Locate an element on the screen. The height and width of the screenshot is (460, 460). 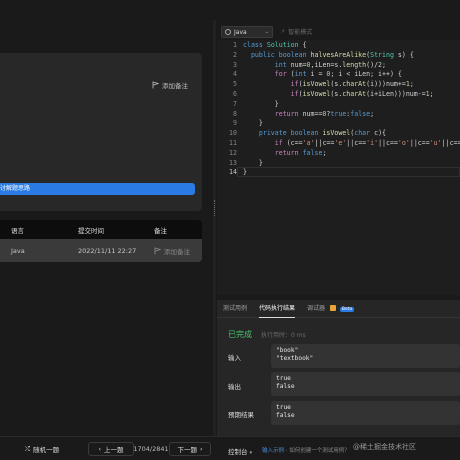
resize-handle is located at coordinates (214, 208).